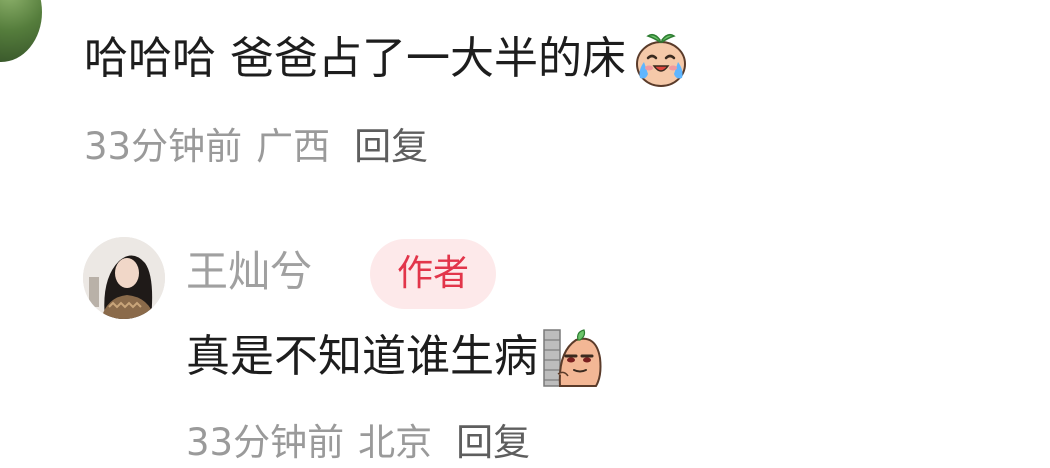 This screenshot has height=468, width=1050. I want to click on comment-location: 广西, so click(293, 146).